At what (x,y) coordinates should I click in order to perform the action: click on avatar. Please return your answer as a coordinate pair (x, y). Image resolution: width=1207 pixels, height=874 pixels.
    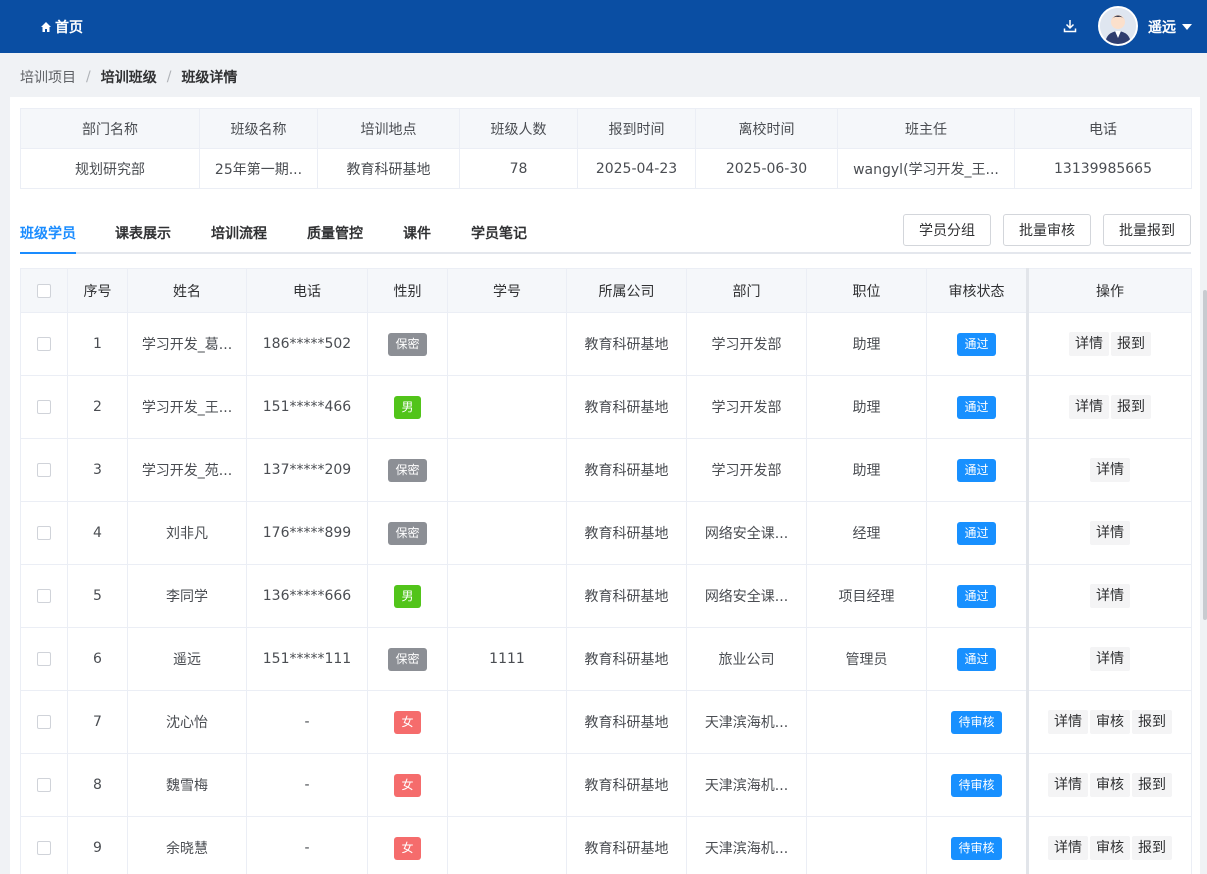
    Looking at the image, I should click on (1118, 26).